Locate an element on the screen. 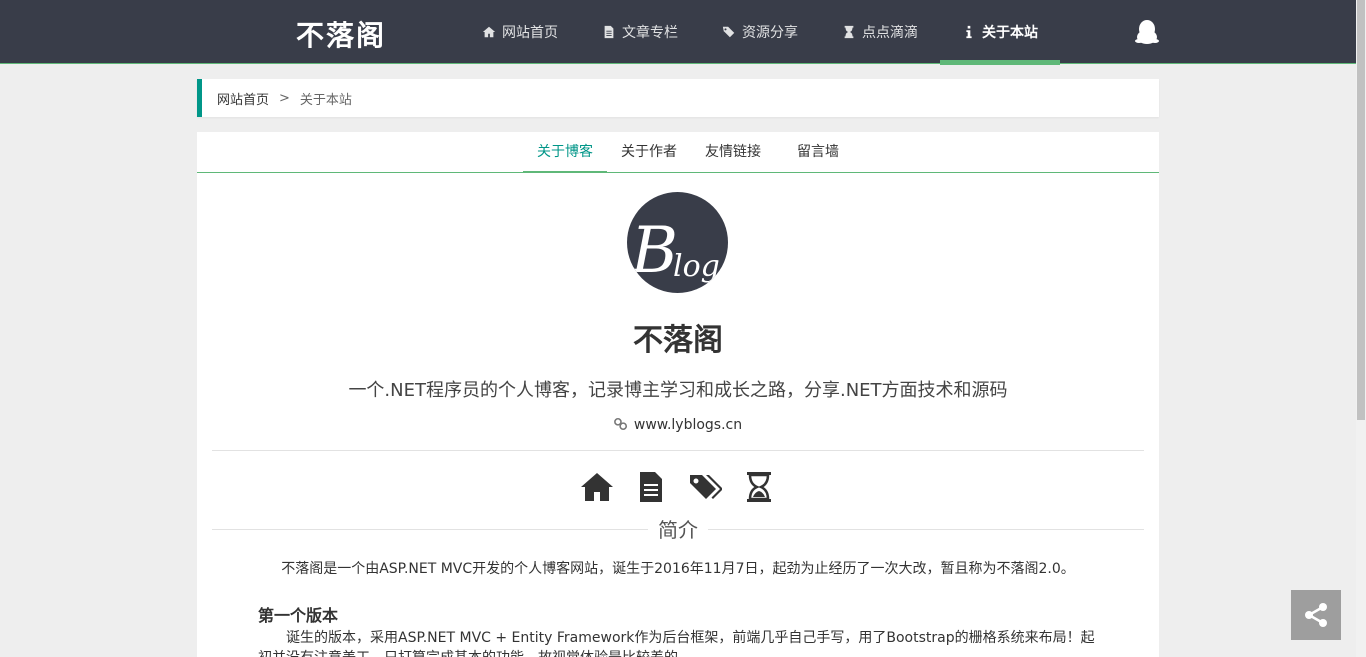  section-title-text: 简介 is located at coordinates (678, 530).